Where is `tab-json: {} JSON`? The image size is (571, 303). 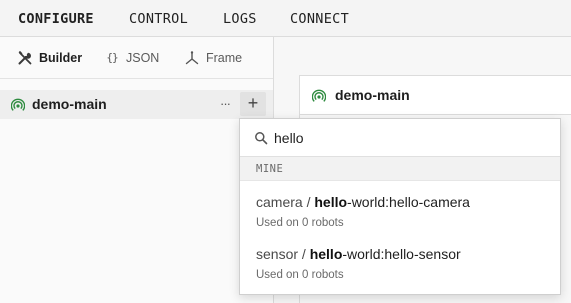
tab-json: {} JSON is located at coordinates (131, 58).